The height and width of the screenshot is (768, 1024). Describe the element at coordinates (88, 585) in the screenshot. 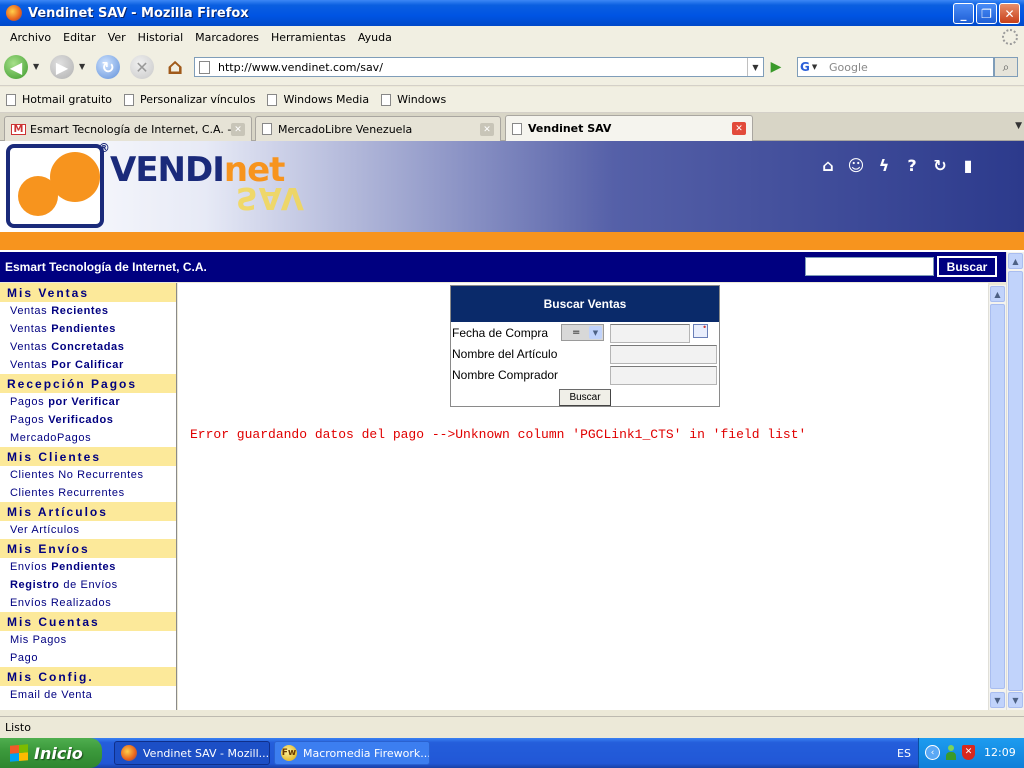

I see `sidebar-item-registro-envios: Registro de Envíos` at that location.